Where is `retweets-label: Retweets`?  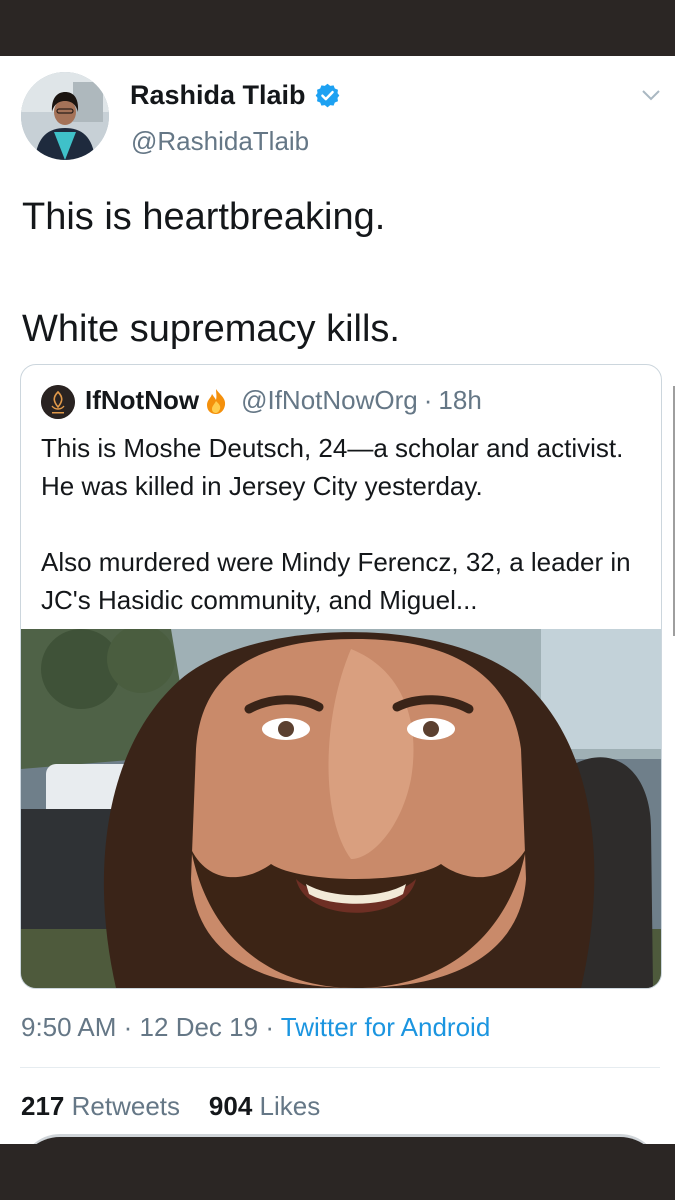
retweets-label: Retweets is located at coordinates (126, 1106).